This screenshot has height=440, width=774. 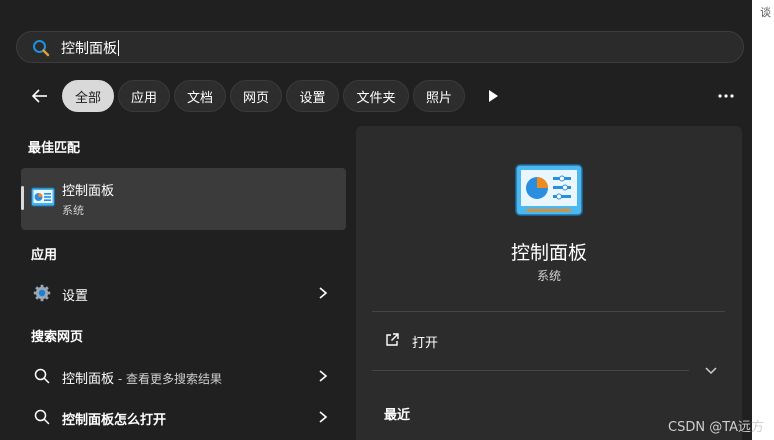 I want to click on preview-subtitle: 系统, so click(x=548, y=276).